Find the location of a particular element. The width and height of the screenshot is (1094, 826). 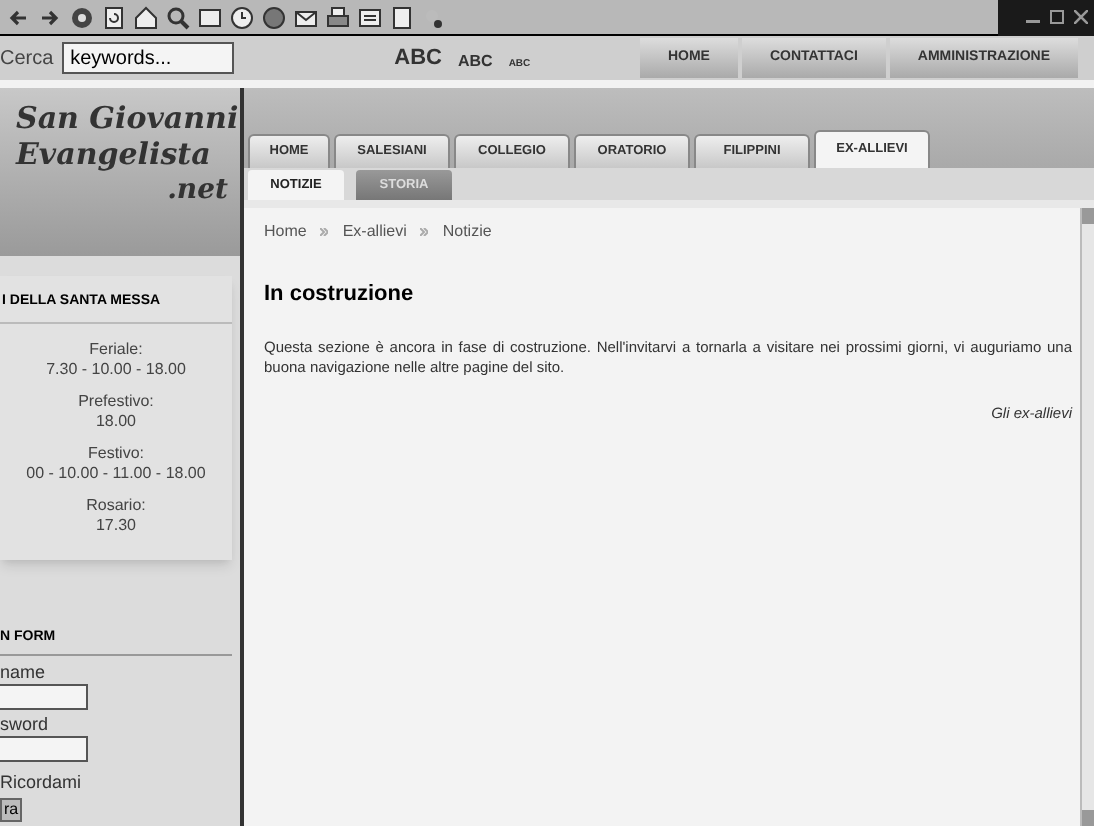

login-button: ra is located at coordinates (11, 809).